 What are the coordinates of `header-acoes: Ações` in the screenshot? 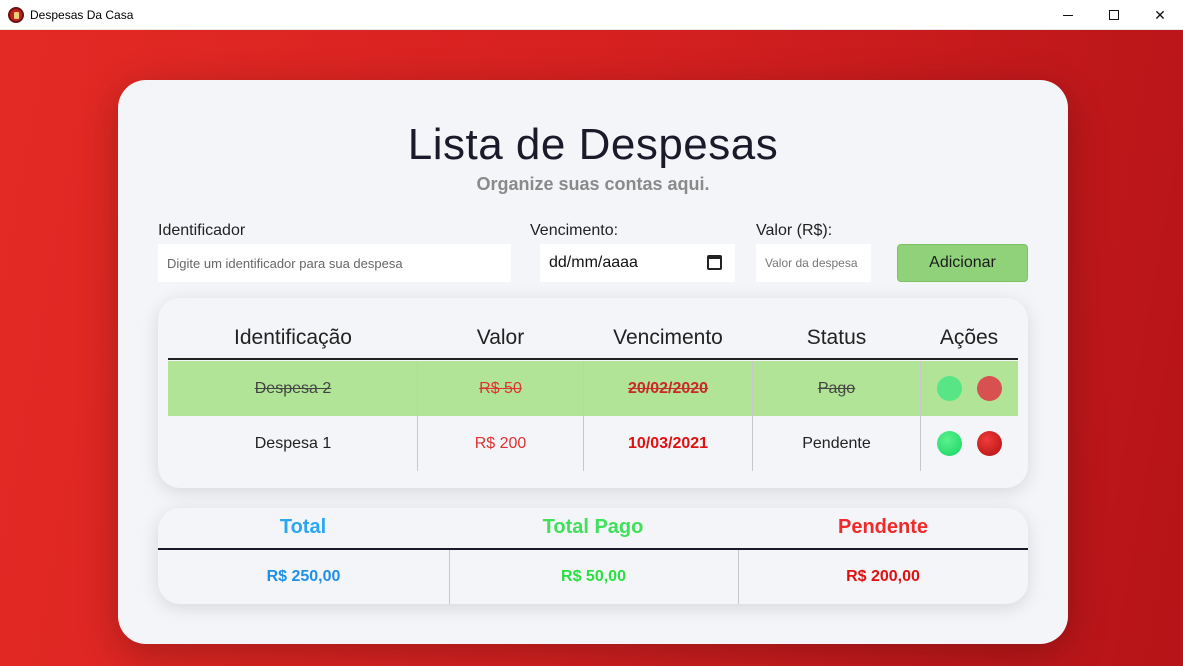 It's located at (969, 337).